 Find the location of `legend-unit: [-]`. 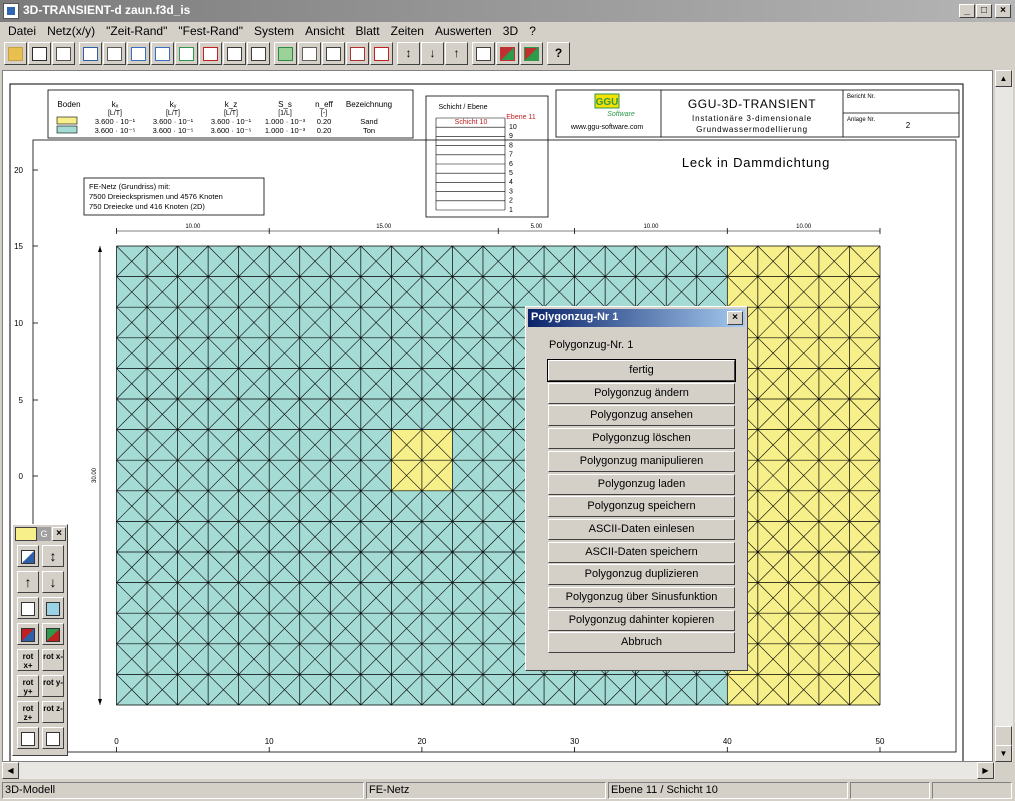

legend-unit: [-] is located at coordinates (324, 113).